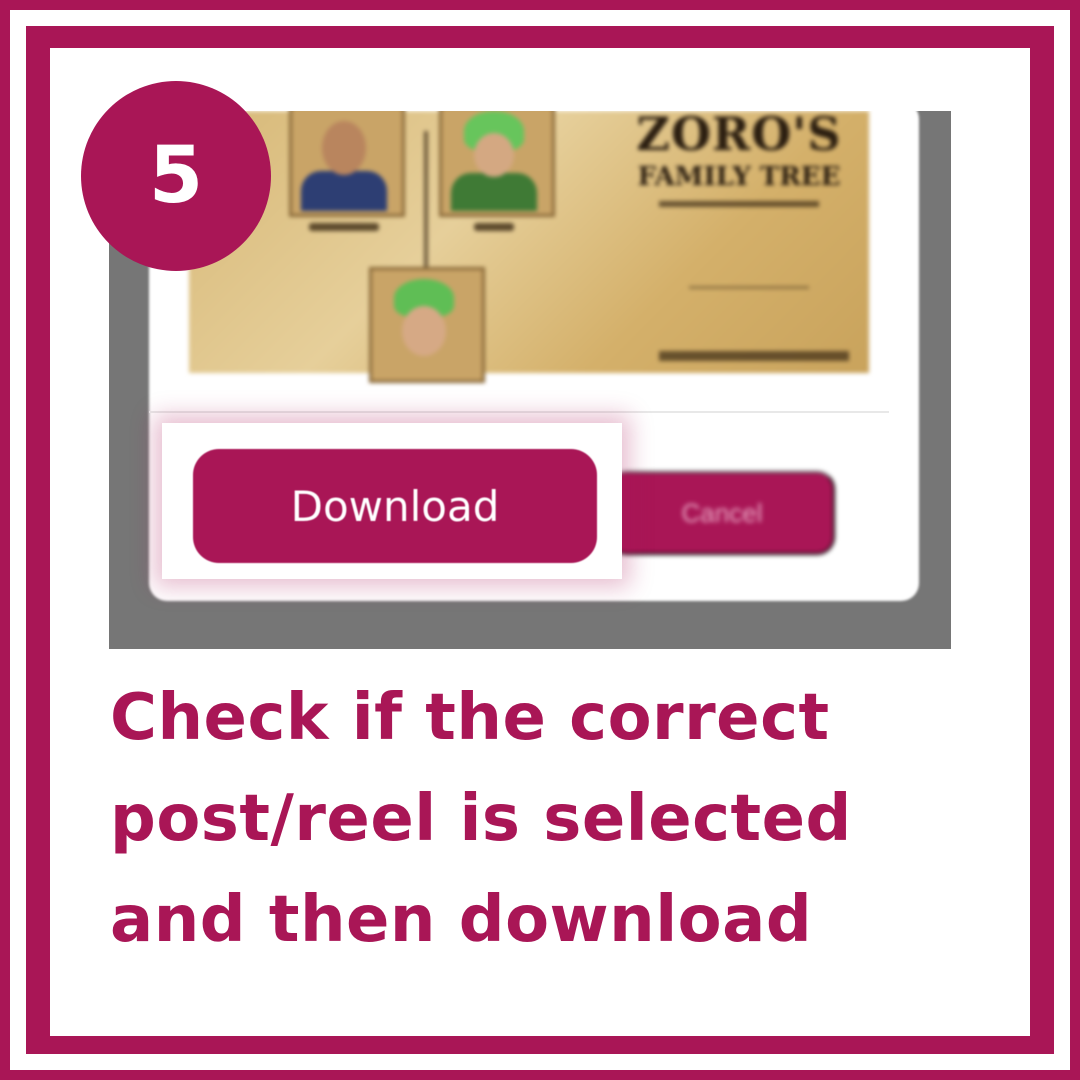 The width and height of the screenshot is (1080, 1080). I want to click on step-number-badge: 5, so click(176, 176).